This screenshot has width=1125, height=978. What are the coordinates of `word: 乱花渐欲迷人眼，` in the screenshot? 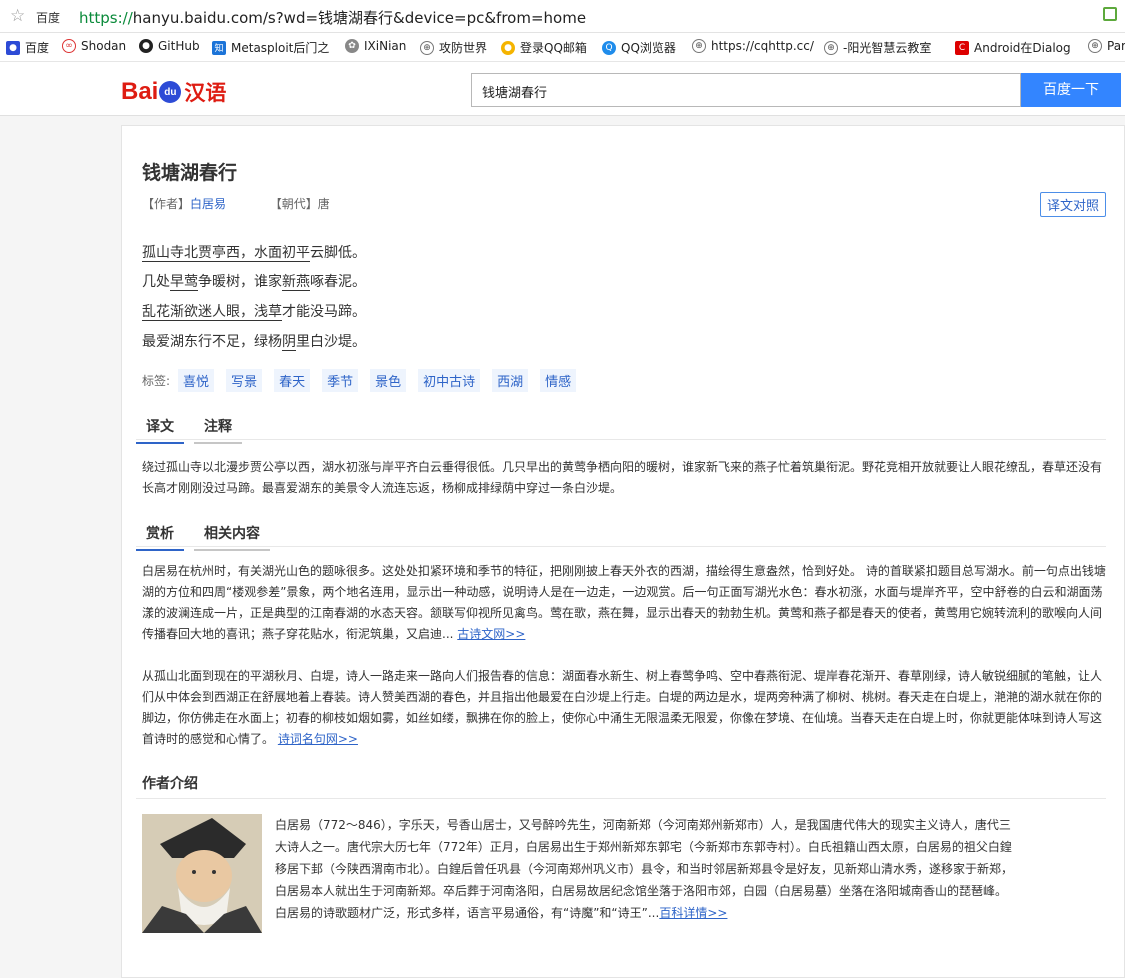 It's located at (198, 312).